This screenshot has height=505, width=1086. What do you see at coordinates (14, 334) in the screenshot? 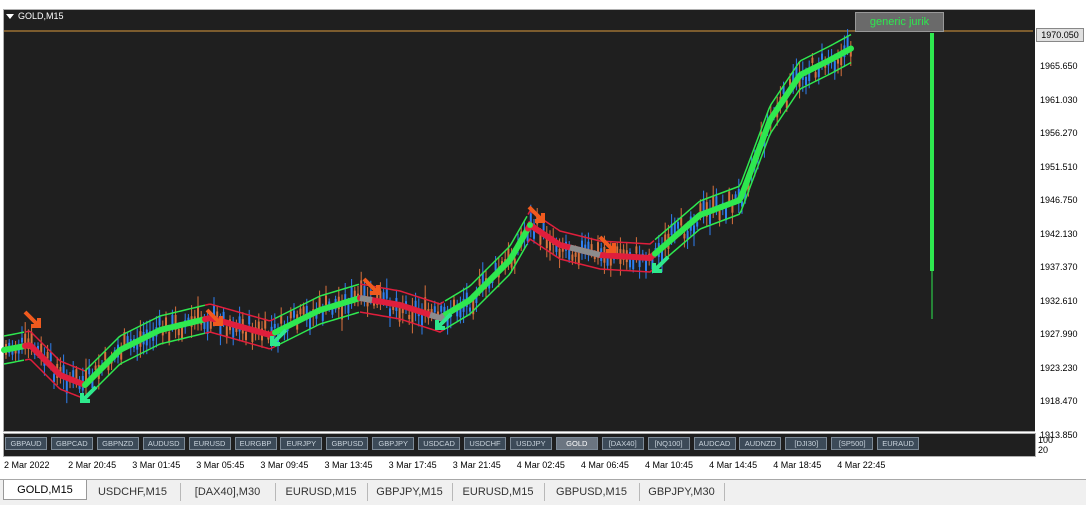
I see `jurik-upper-band` at bounding box center [14, 334].